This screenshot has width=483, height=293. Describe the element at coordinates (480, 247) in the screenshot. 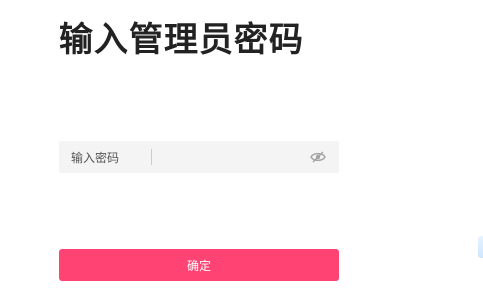

I see `edge-decoration` at that location.